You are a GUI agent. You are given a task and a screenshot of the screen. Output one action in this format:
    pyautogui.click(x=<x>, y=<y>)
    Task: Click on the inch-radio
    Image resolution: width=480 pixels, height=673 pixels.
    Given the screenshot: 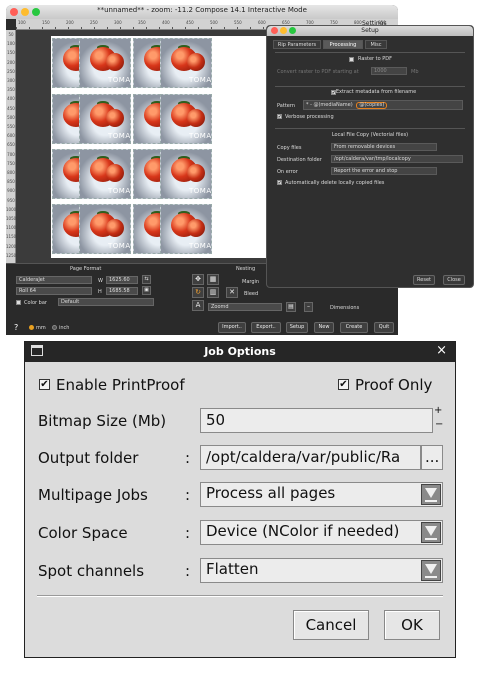 What is the action you would take?
    pyautogui.click(x=54, y=327)
    